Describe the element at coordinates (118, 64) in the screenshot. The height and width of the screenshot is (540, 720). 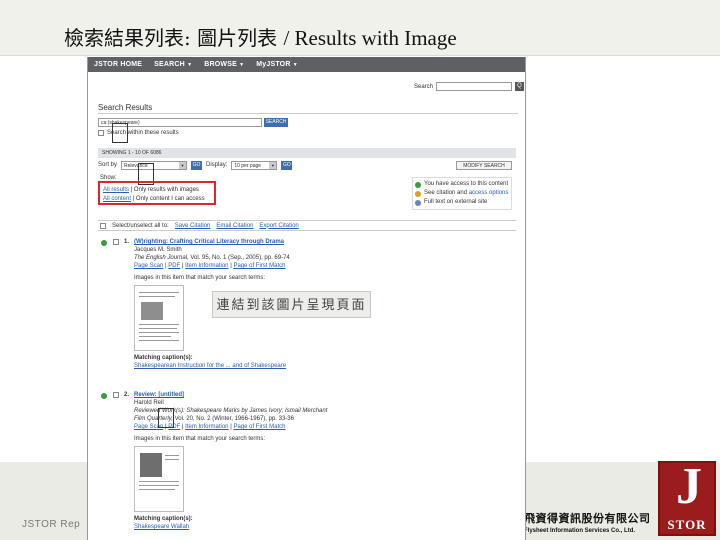
I see `nav-jstor-home: JSTOR HOME` at that location.